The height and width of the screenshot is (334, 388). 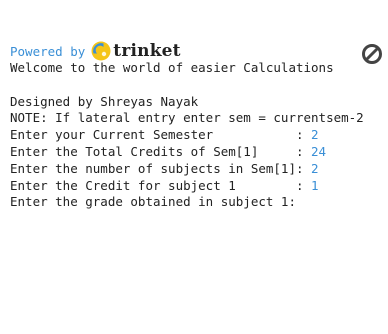 I want to click on prompt-label: Enter the Credit for subject 1 :, so click(x=161, y=185).